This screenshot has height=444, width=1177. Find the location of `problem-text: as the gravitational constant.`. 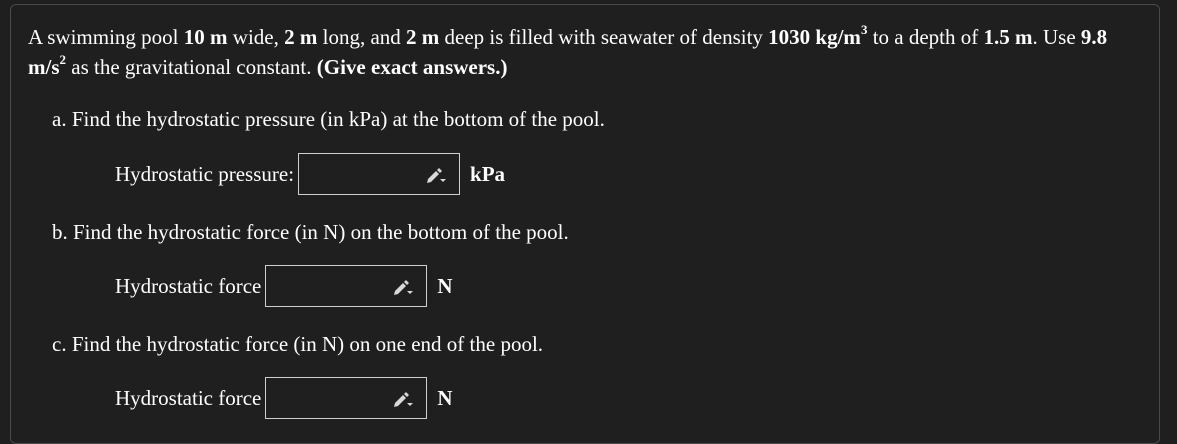

problem-text: as the gravitational constant. is located at coordinates (191, 67).